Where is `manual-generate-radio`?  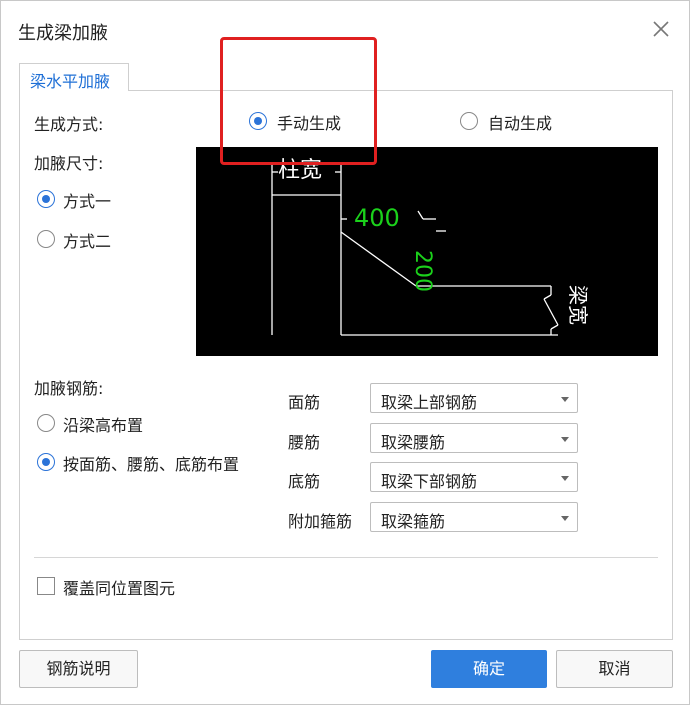 manual-generate-radio is located at coordinates (258, 121).